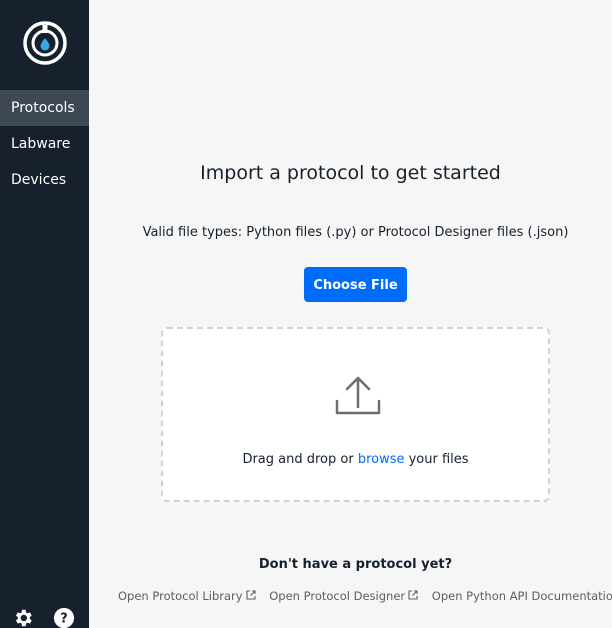 This screenshot has width=612, height=628. What do you see at coordinates (436, 459) in the screenshot?
I see `dropzone-text-after: your files` at bounding box center [436, 459].